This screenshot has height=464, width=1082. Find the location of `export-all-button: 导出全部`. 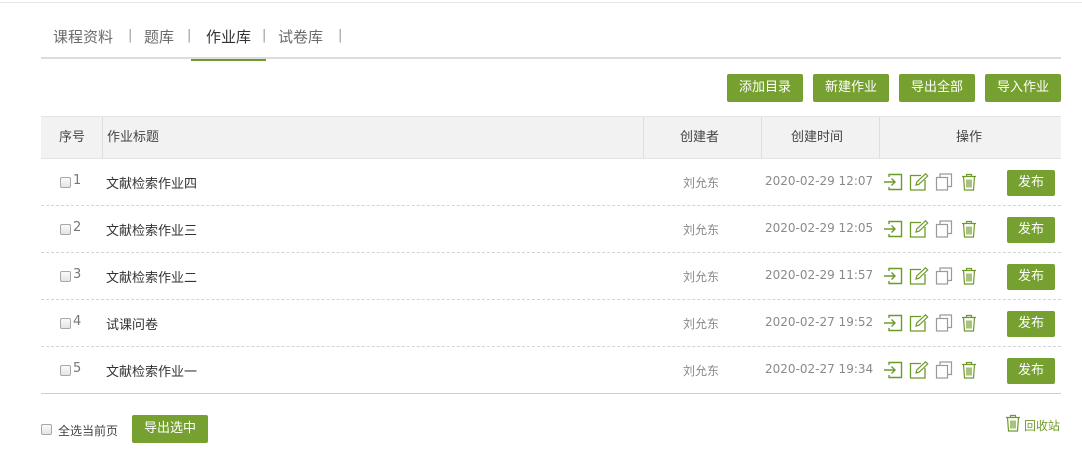

export-all-button: 导出全部 is located at coordinates (937, 88).